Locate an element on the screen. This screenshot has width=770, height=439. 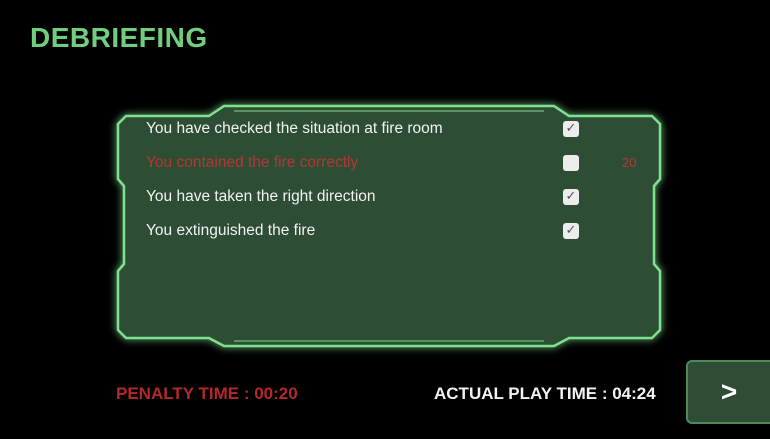
checklist-item-label: You extinguished the fire is located at coordinates (231, 230).